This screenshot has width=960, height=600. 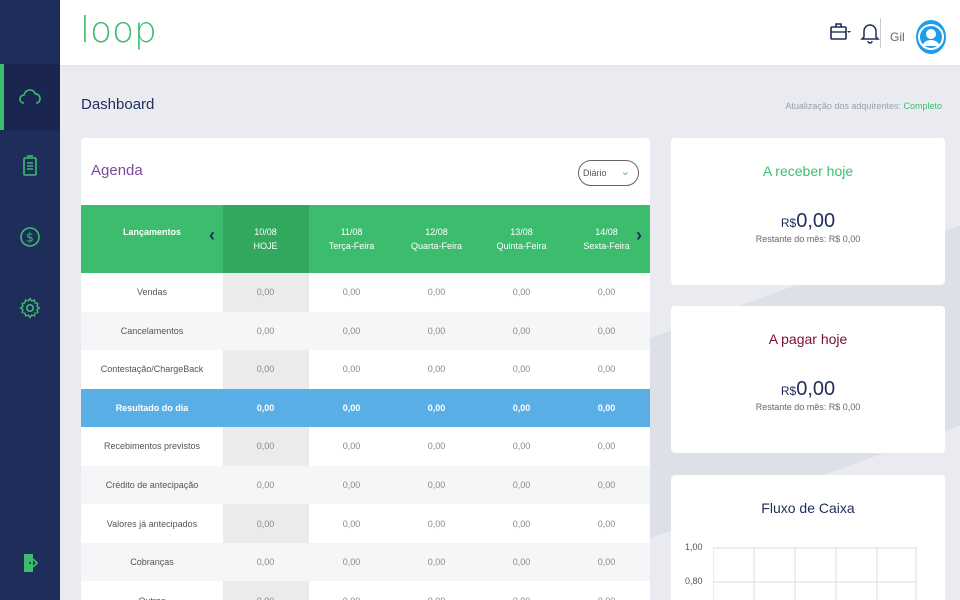 I want to click on row-label: Crédito de antecipação, so click(x=152, y=485).